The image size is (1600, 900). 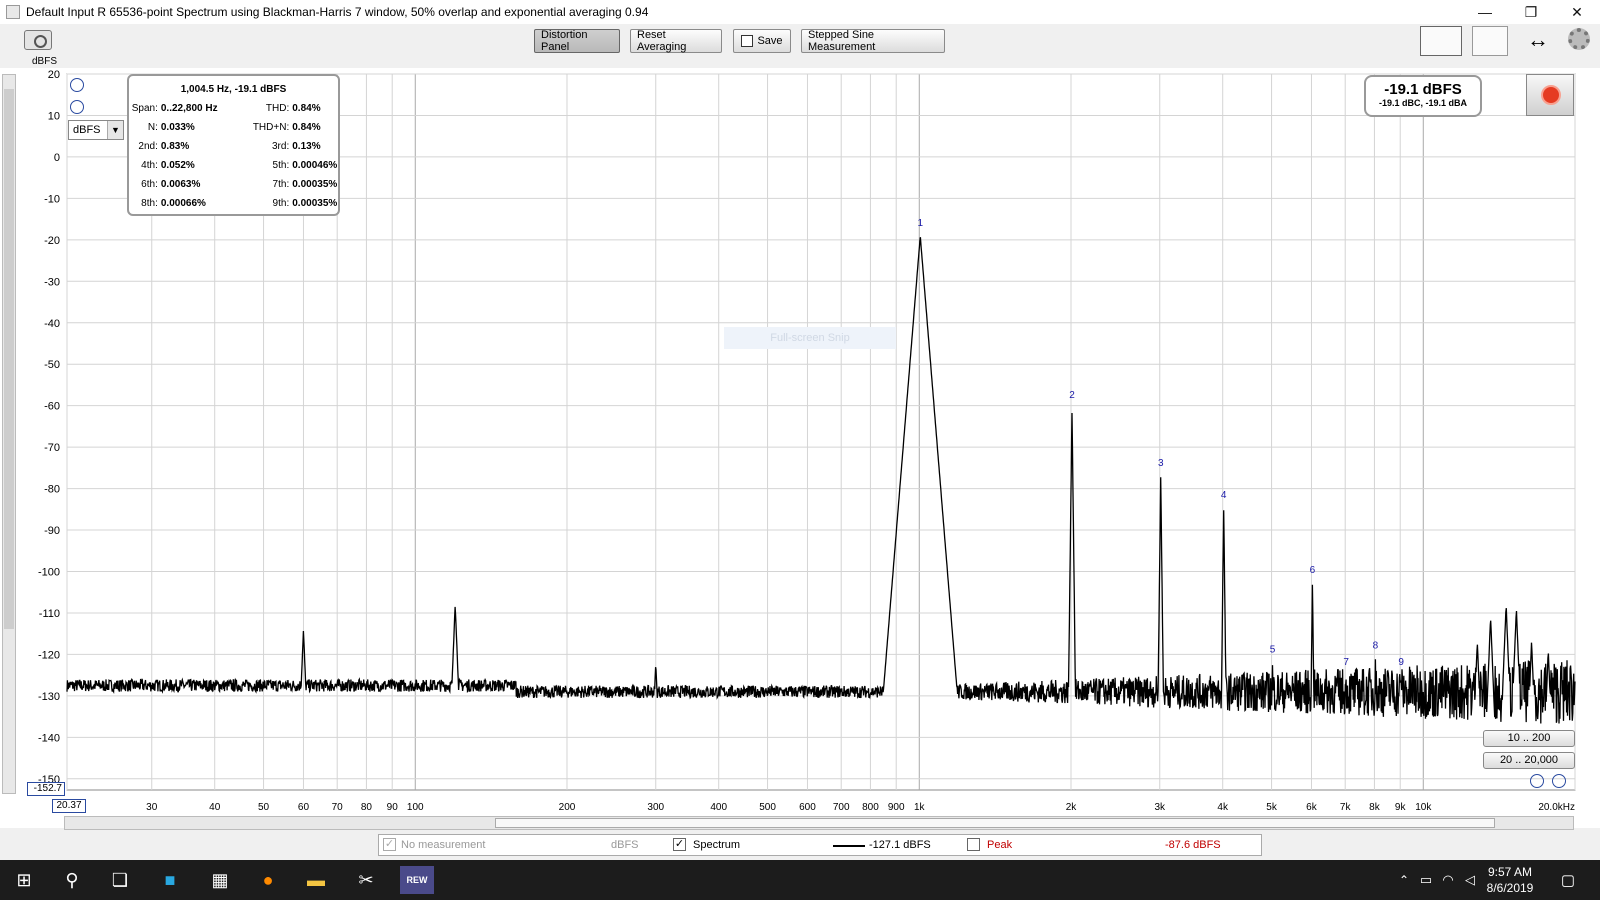 I want to click on x-tick-label: 6k, so click(x=1312, y=807).